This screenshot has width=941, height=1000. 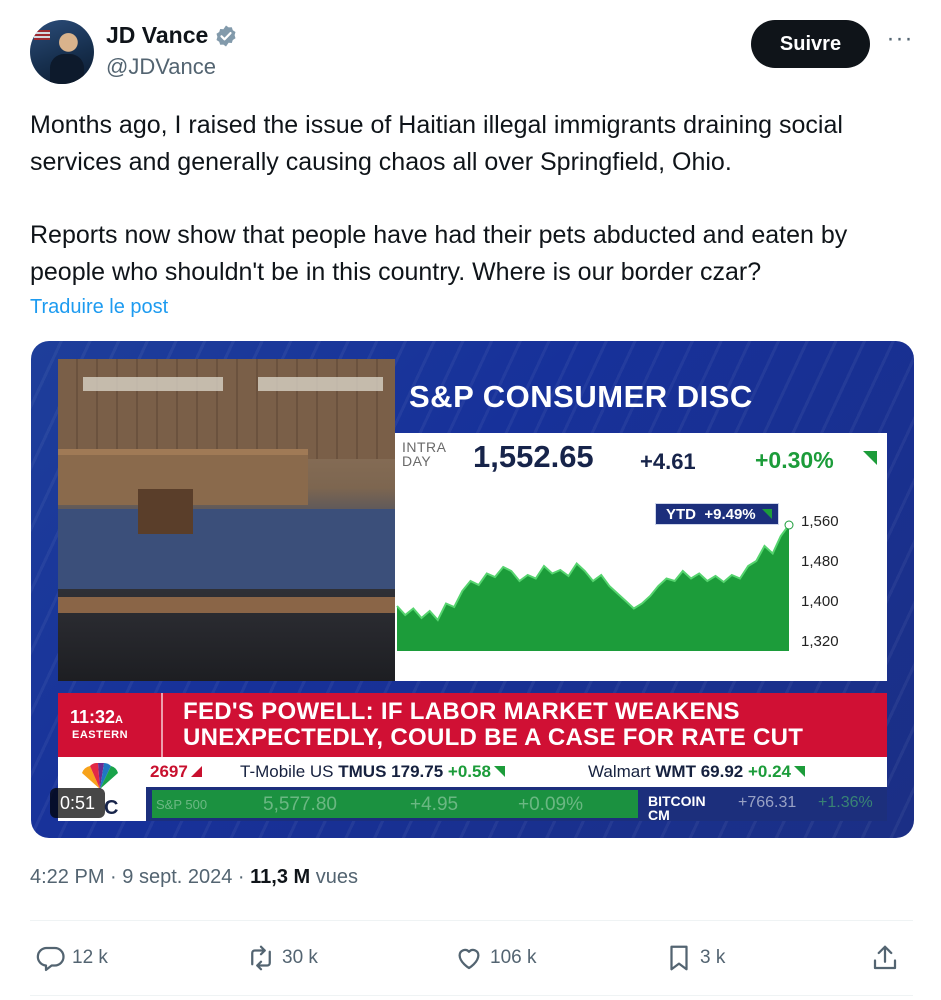 What do you see at coordinates (50, 958) in the screenshot?
I see `reply-icon` at bounding box center [50, 958].